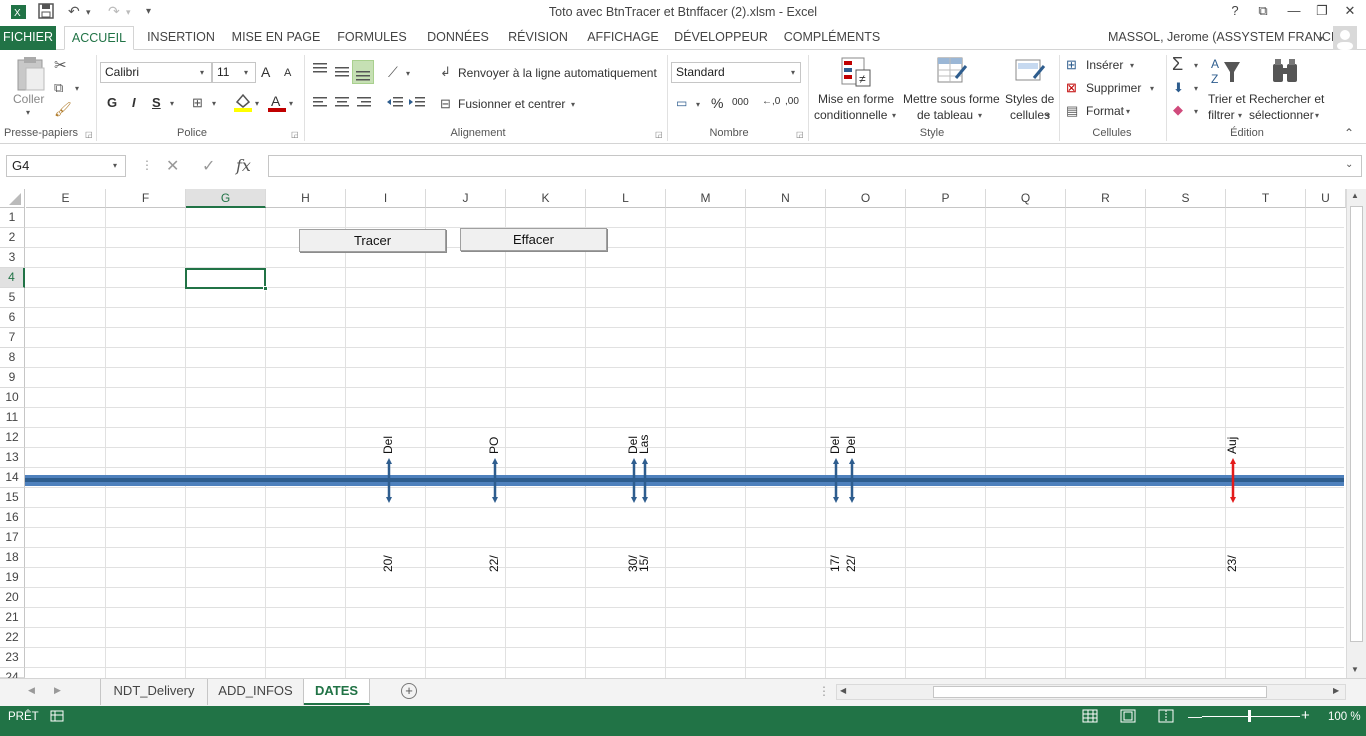 The height and width of the screenshot is (736, 1366). What do you see at coordinates (408, 73) in the screenshot?
I see `orientation-dropdown-icon: ▾` at bounding box center [408, 73].